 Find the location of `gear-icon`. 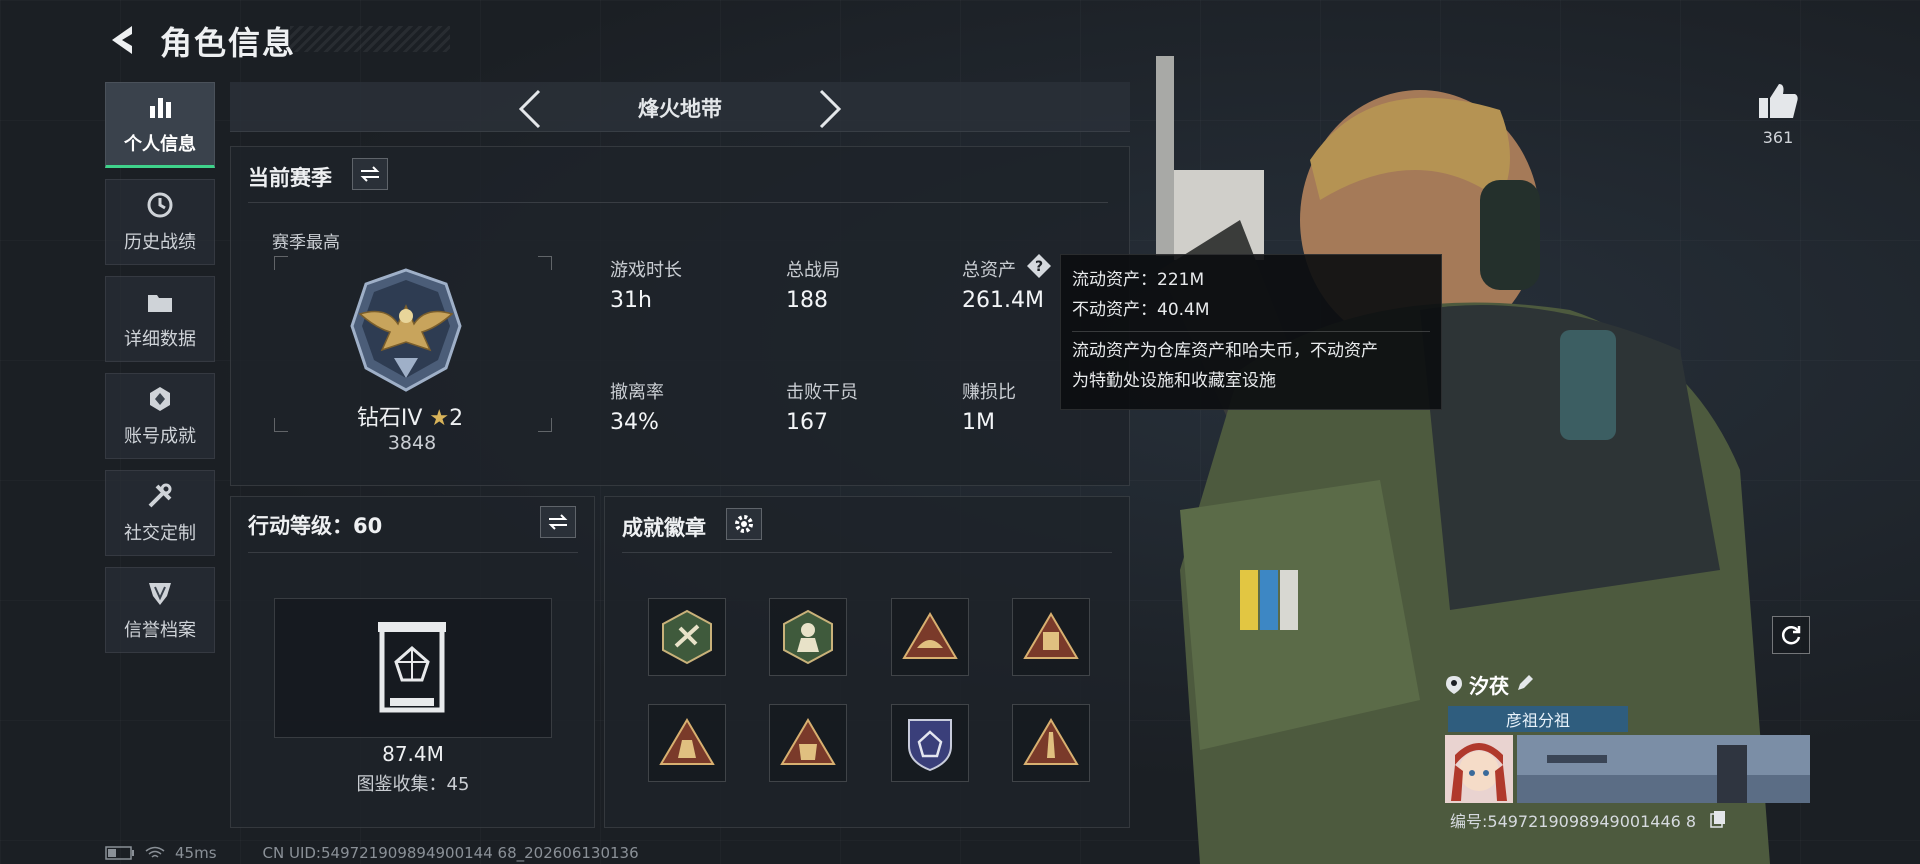

gear-icon is located at coordinates (744, 524).